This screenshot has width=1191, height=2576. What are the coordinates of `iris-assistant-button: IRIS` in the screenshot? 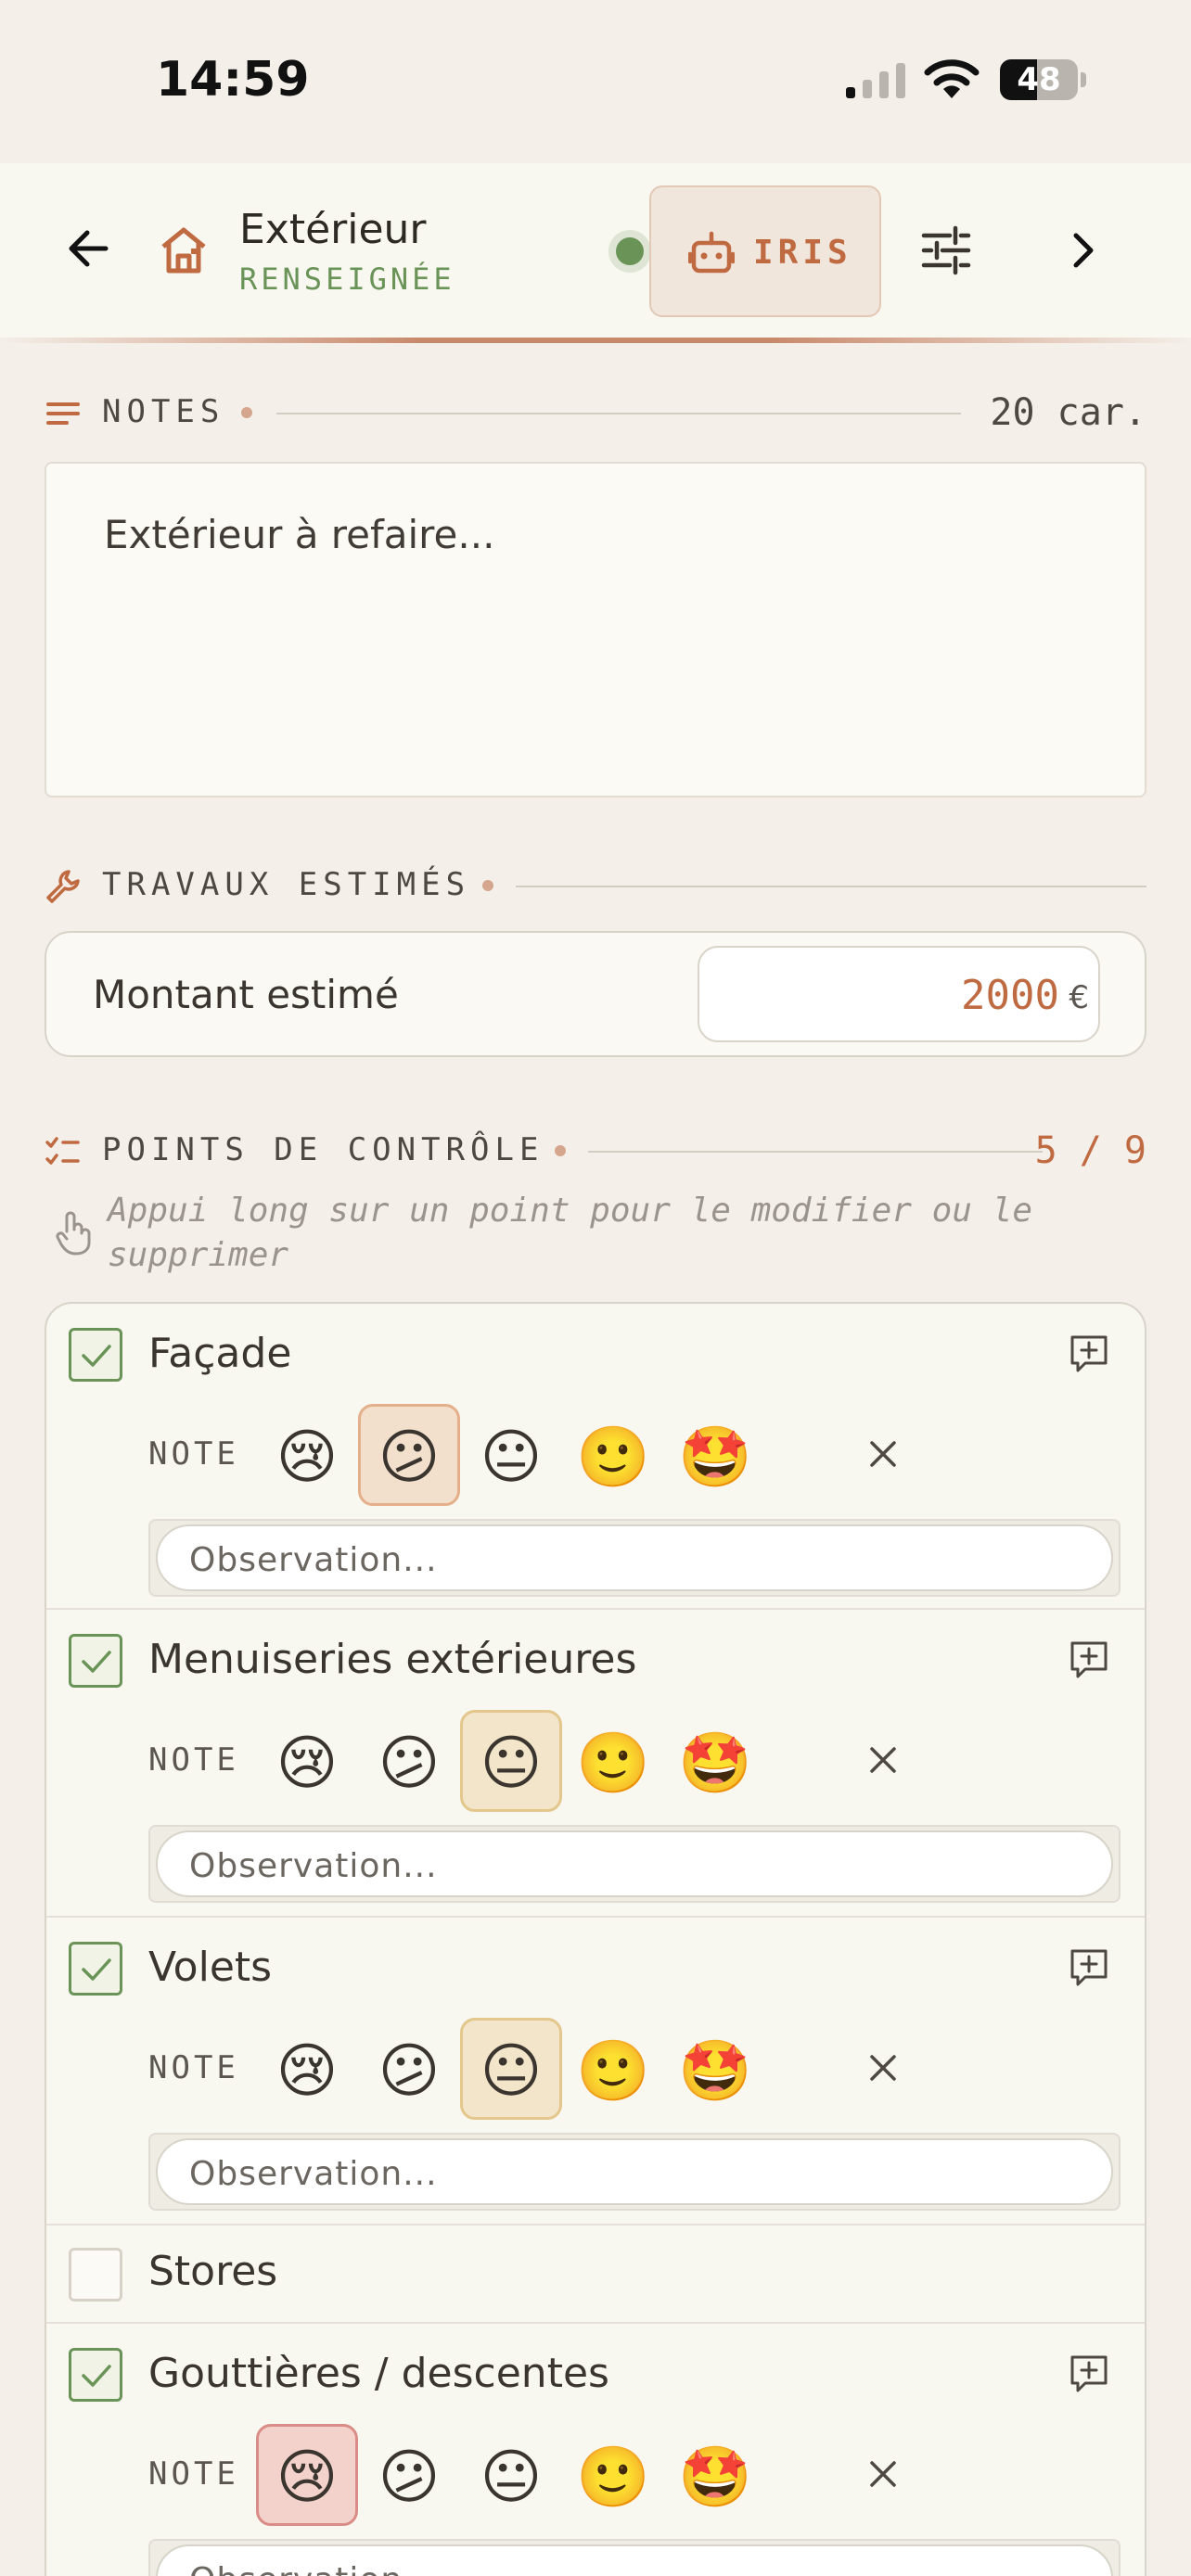 It's located at (765, 251).